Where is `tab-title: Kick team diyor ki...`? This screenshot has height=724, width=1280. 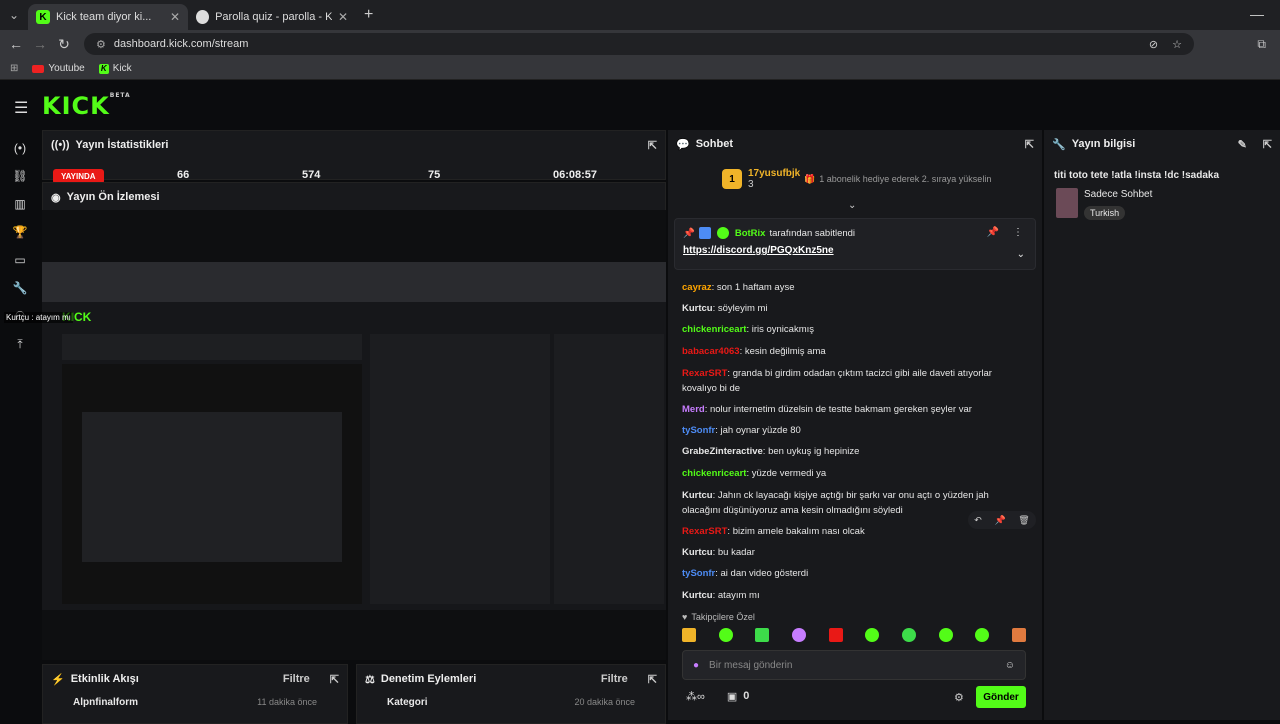
tab-title: Kick team diyor ki... is located at coordinates (104, 17).